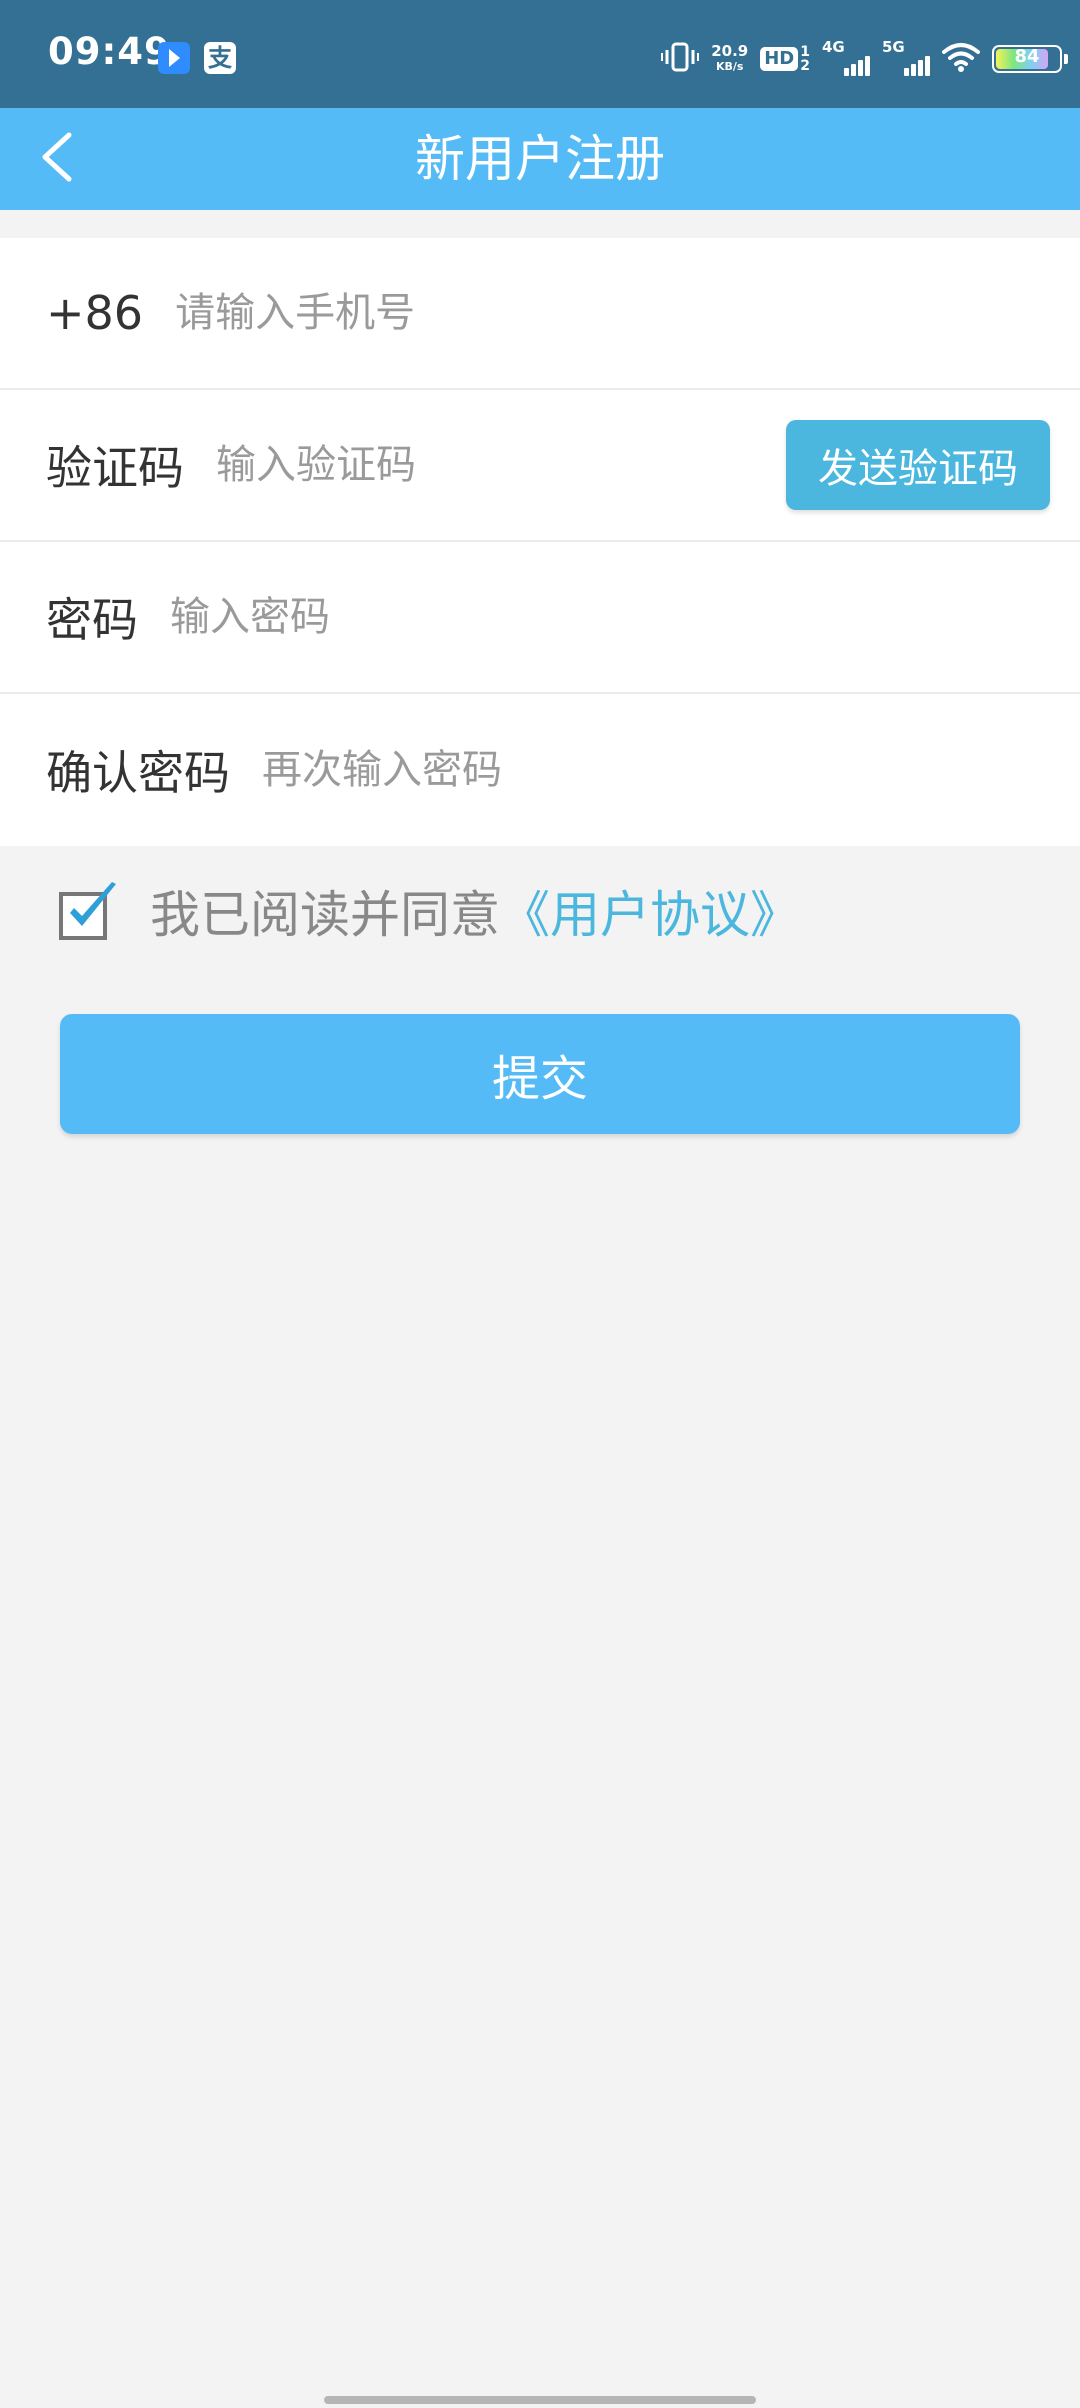 Image resolution: width=1080 pixels, height=2408 pixels. What do you see at coordinates (730, 51) in the screenshot?
I see `network-speed-value: 20.9` at bounding box center [730, 51].